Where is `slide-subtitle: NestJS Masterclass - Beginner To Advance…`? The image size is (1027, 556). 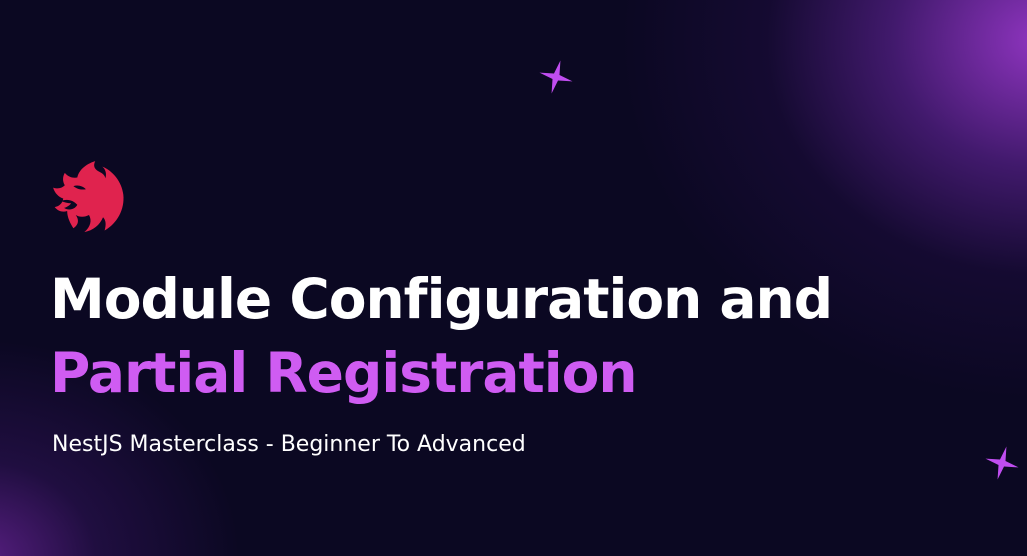
slide-subtitle: NestJS Masterclass - Beginner To Advance… is located at coordinates (289, 444).